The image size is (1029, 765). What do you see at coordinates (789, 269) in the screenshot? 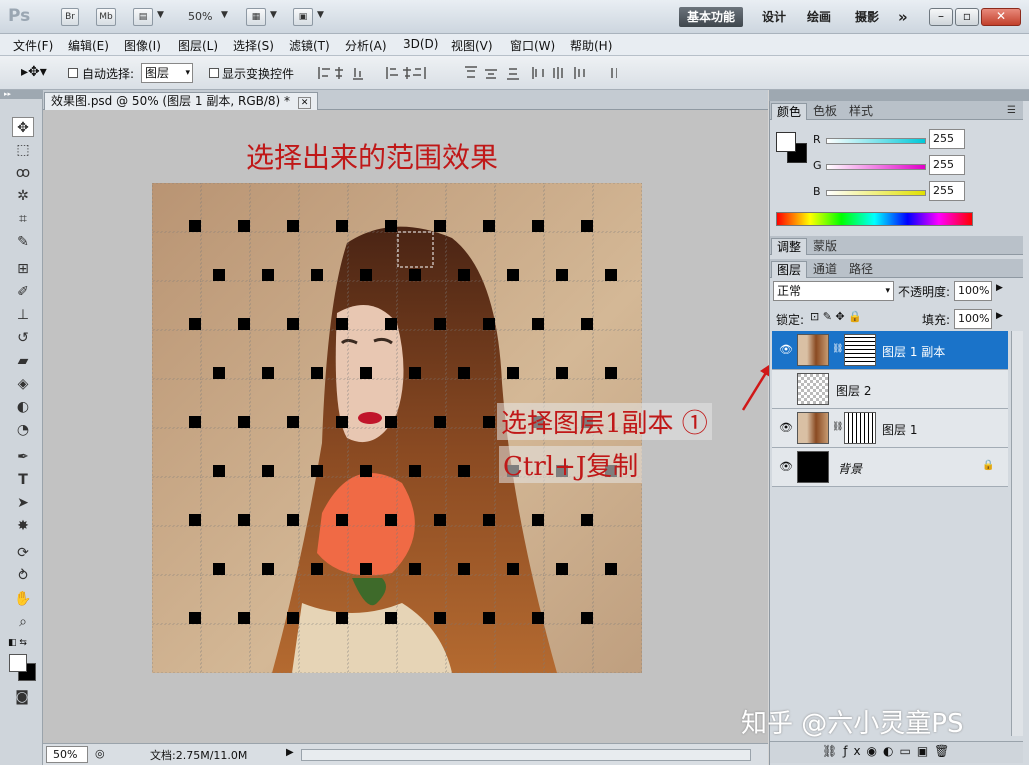
I see `tab-layers: 图层` at bounding box center [789, 269].